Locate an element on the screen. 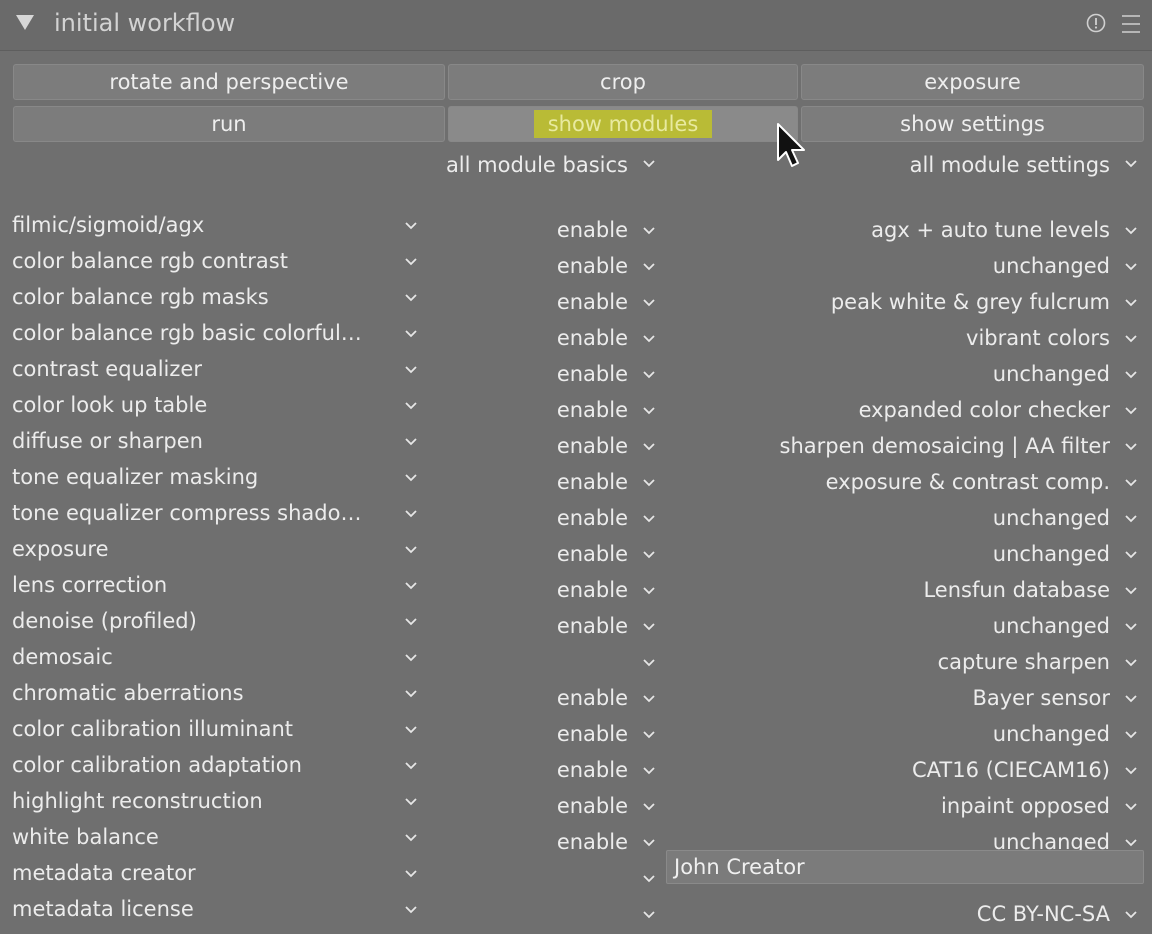 This screenshot has width=1152, height=934. show-modules-button: show modules is located at coordinates (623, 124).